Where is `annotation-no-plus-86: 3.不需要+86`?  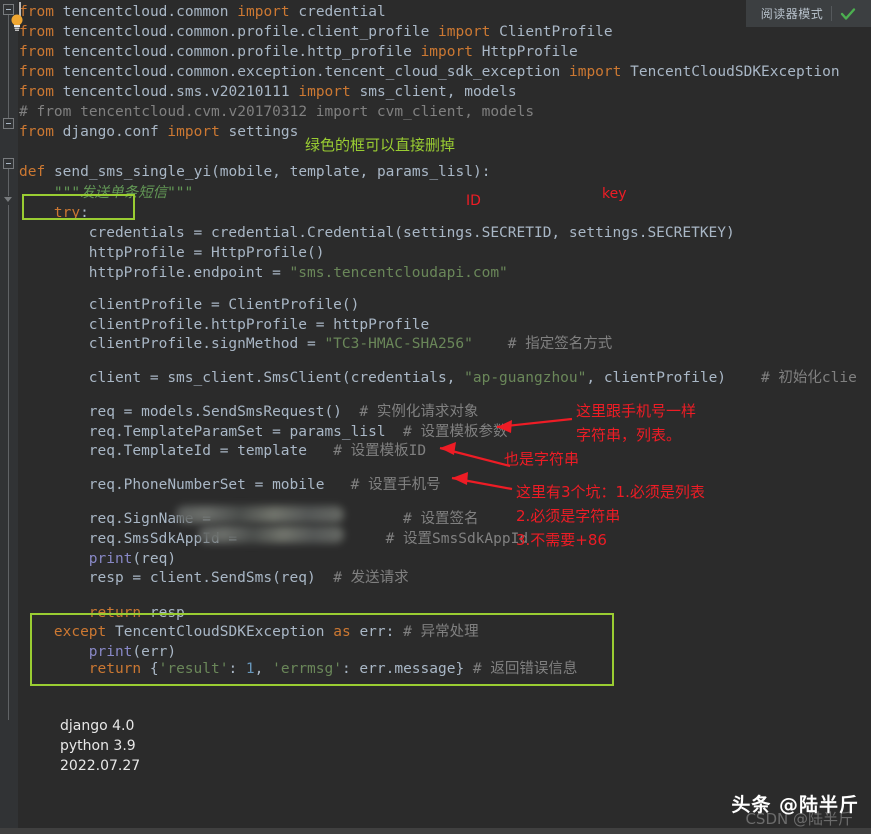 annotation-no-plus-86: 3.不需要+86 is located at coordinates (561, 540).